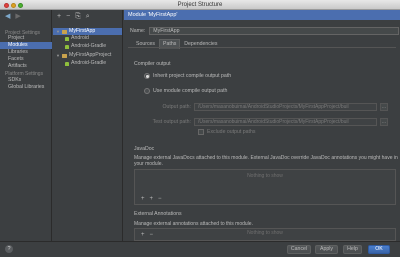 This screenshot has height=257, width=400. Describe the element at coordinates (26, 38) in the screenshot. I see `nav-item-project: Project` at that location.